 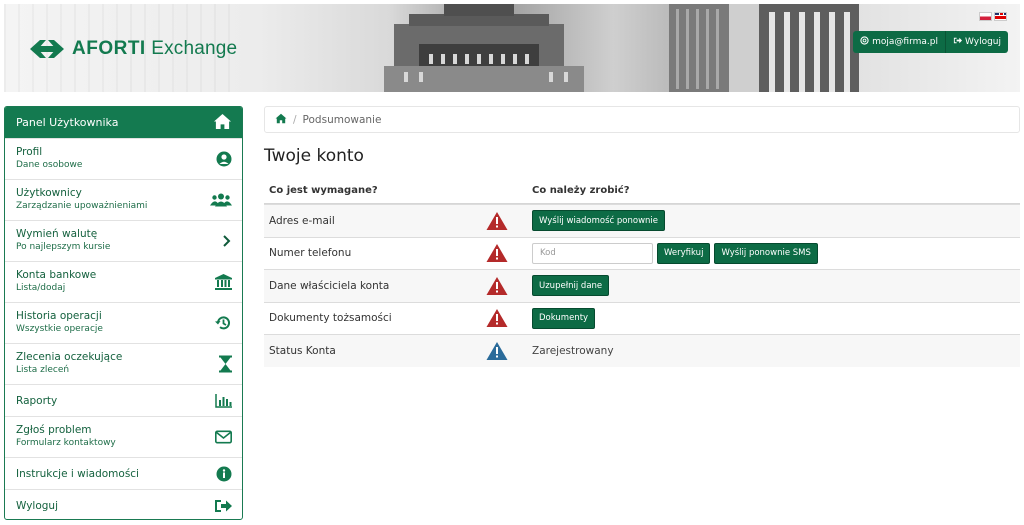 I want to click on row-label: Numer telefonu, so click(x=310, y=253).